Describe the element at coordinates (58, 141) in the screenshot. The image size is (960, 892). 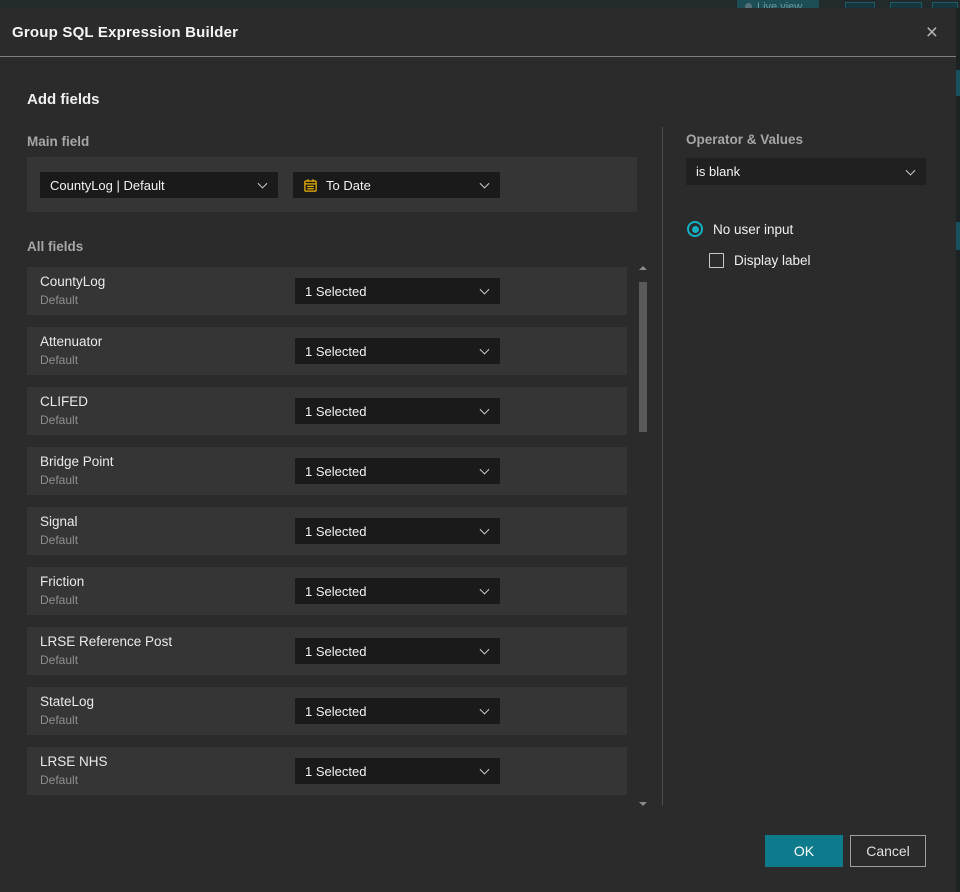
I see `main-field-label: Main field` at that location.